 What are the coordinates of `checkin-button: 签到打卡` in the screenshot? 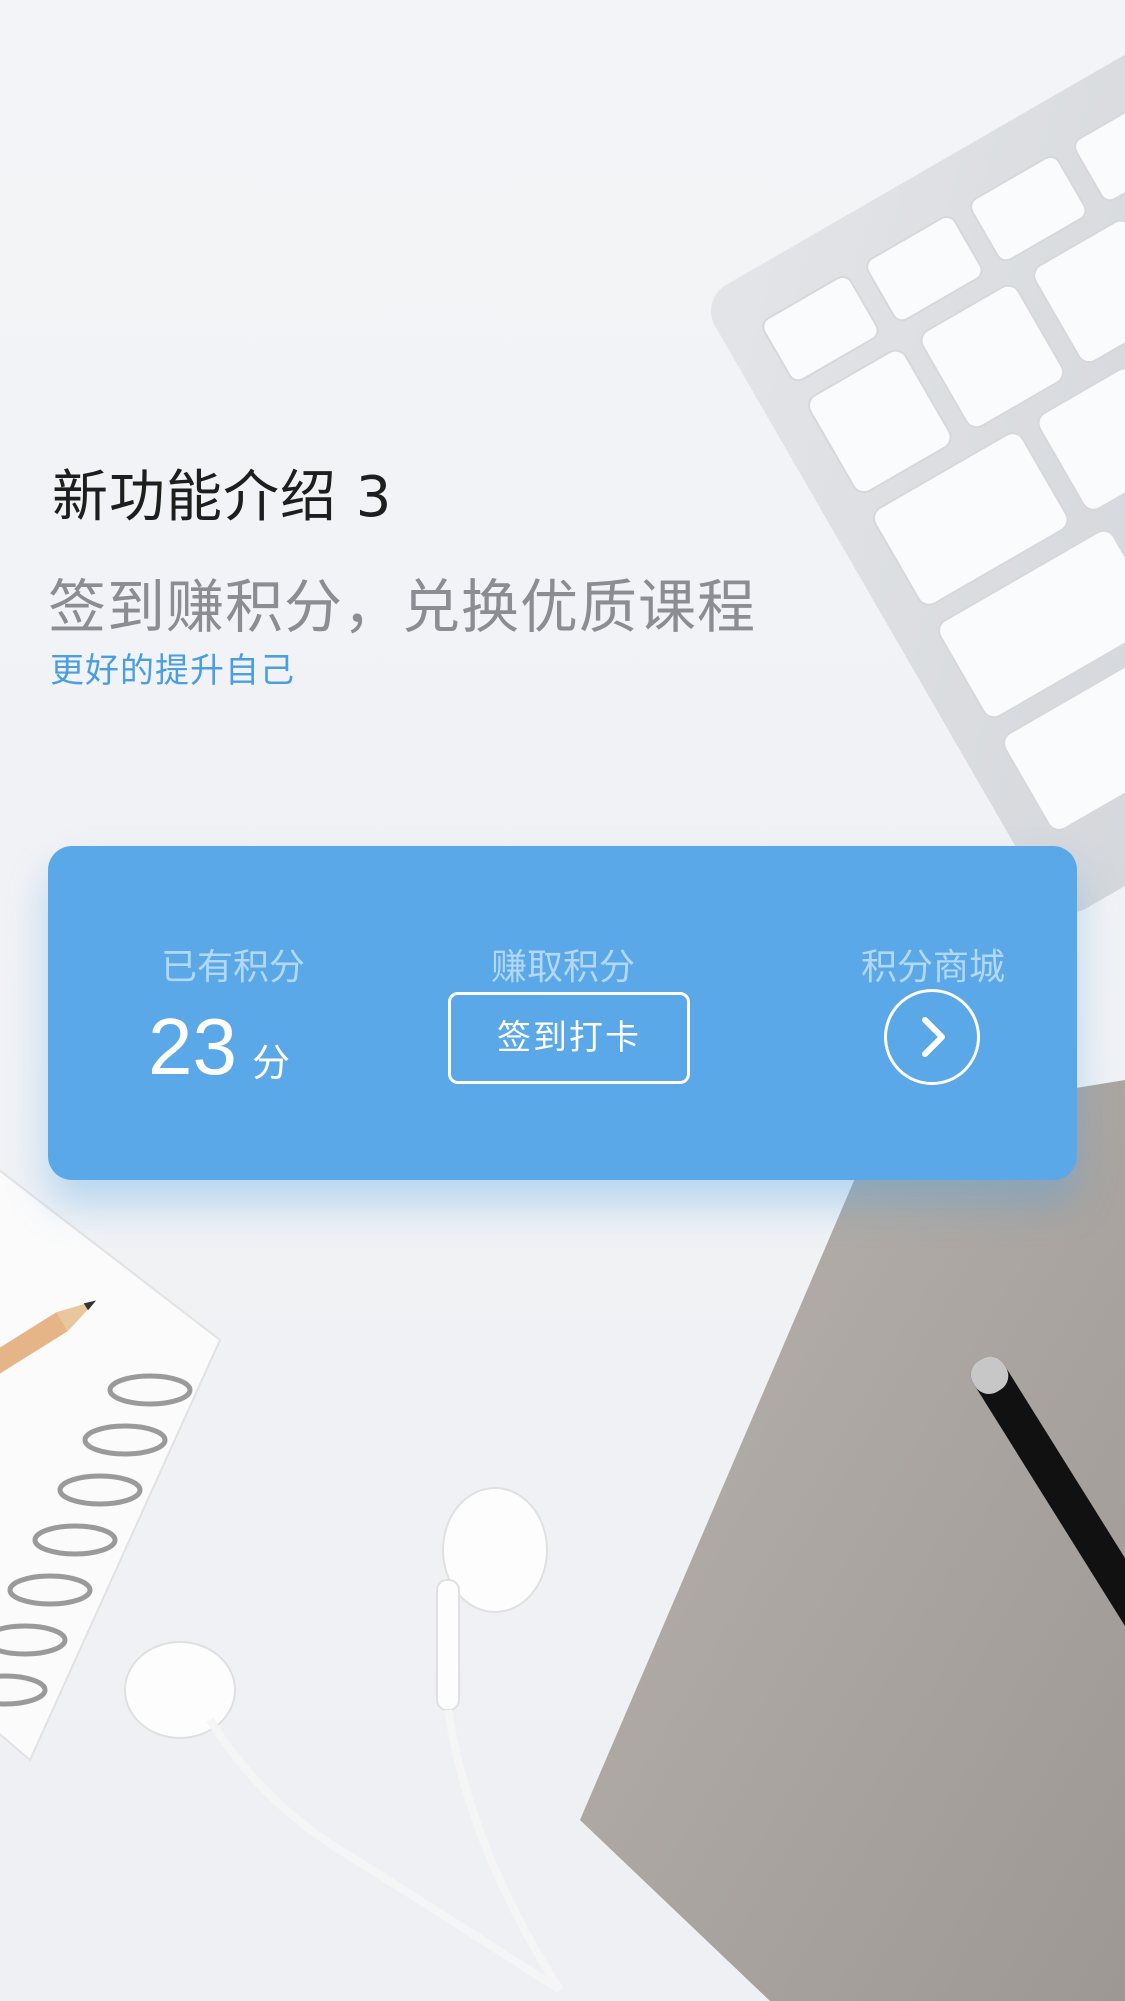 It's located at (569, 1038).